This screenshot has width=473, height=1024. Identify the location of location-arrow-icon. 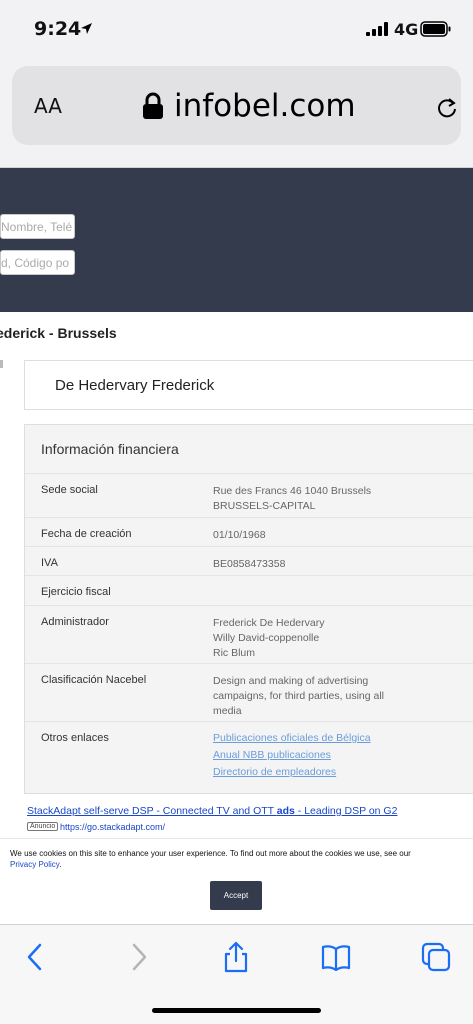
(86, 28).